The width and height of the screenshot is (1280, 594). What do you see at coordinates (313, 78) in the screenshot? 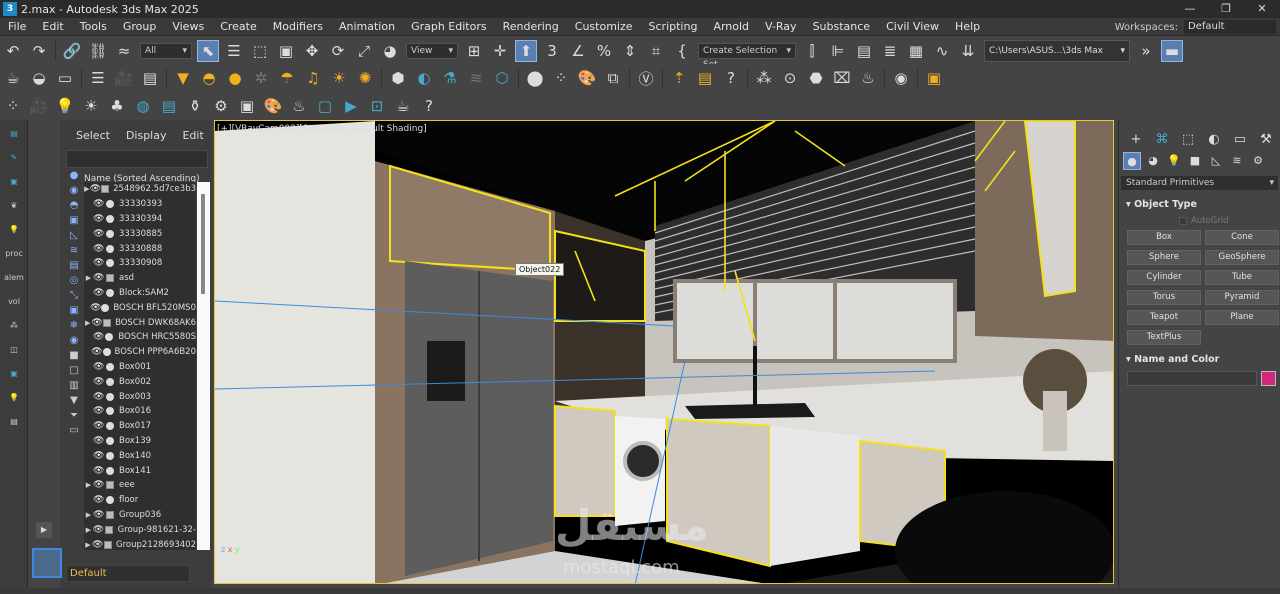
I see `vray-ambient-light-icon: ♫` at bounding box center [313, 78].